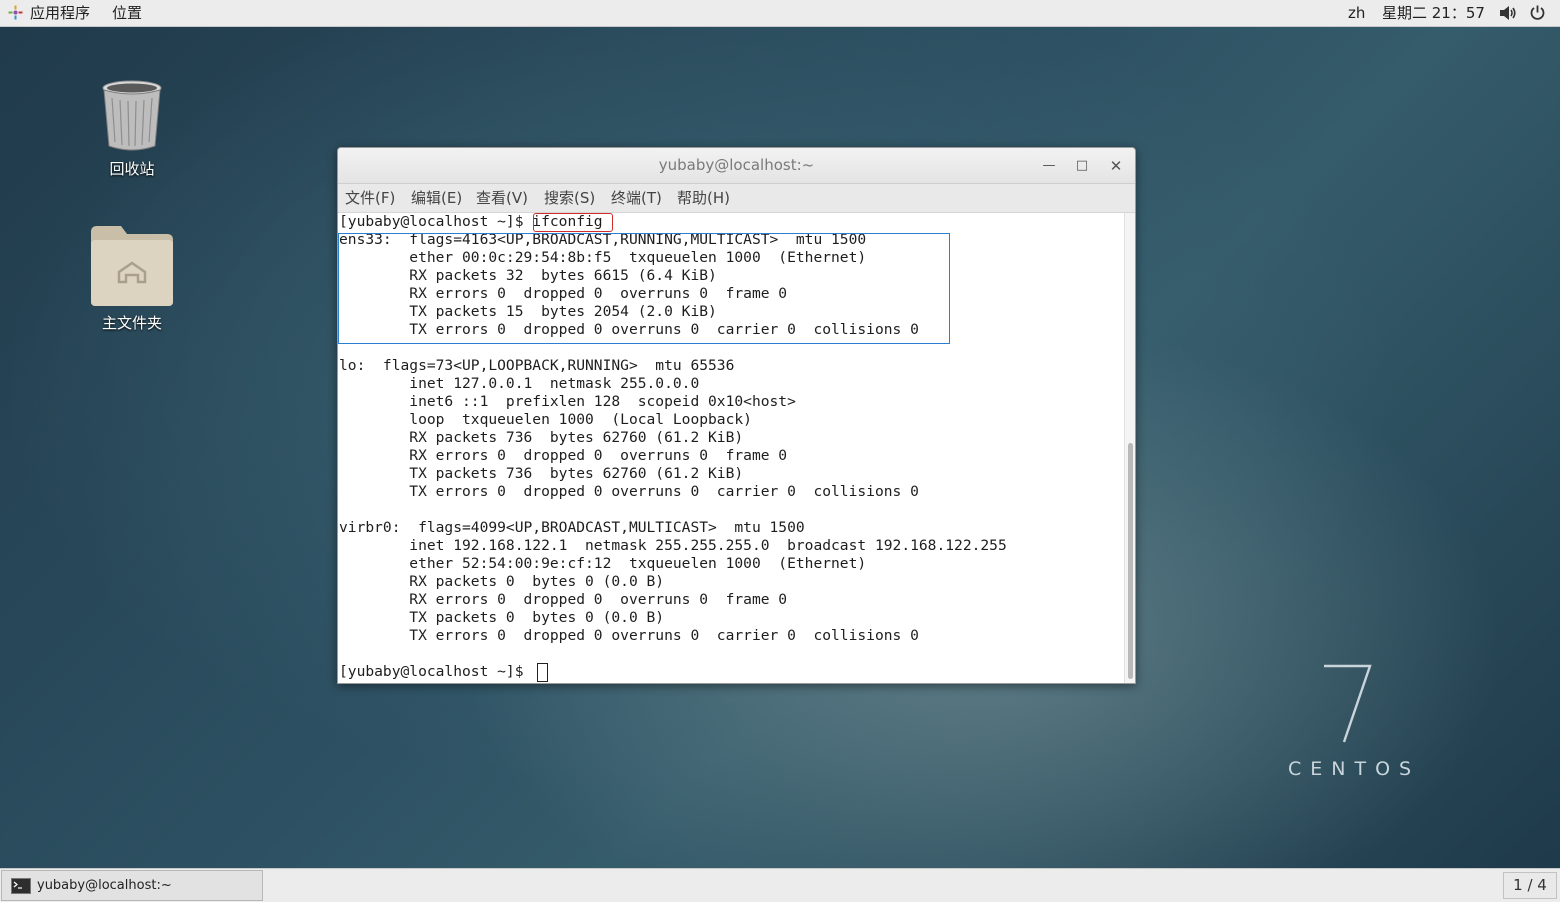  Describe the element at coordinates (132, 169) in the screenshot. I see `trash-label: 回收站` at that location.